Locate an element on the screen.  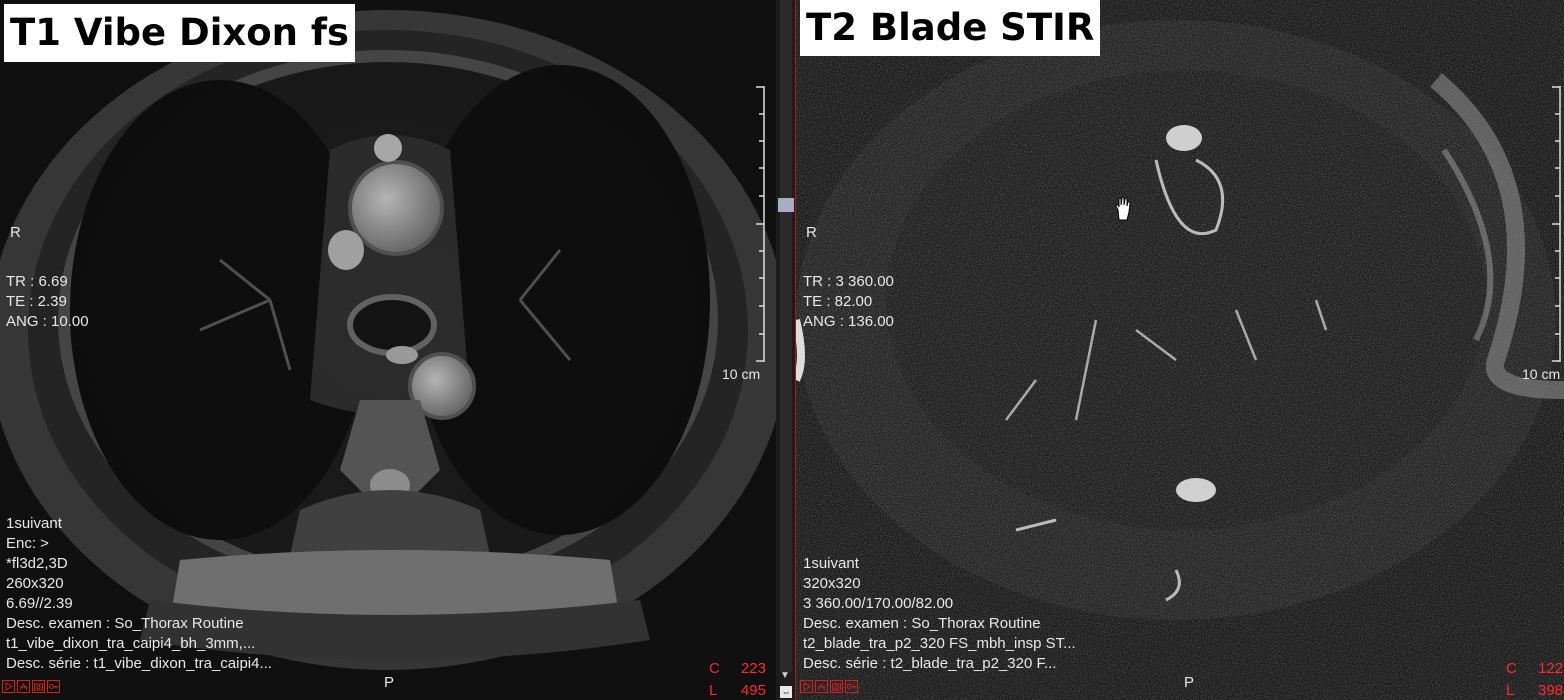
window-level-value: 495 is located at coordinates (753, 690).